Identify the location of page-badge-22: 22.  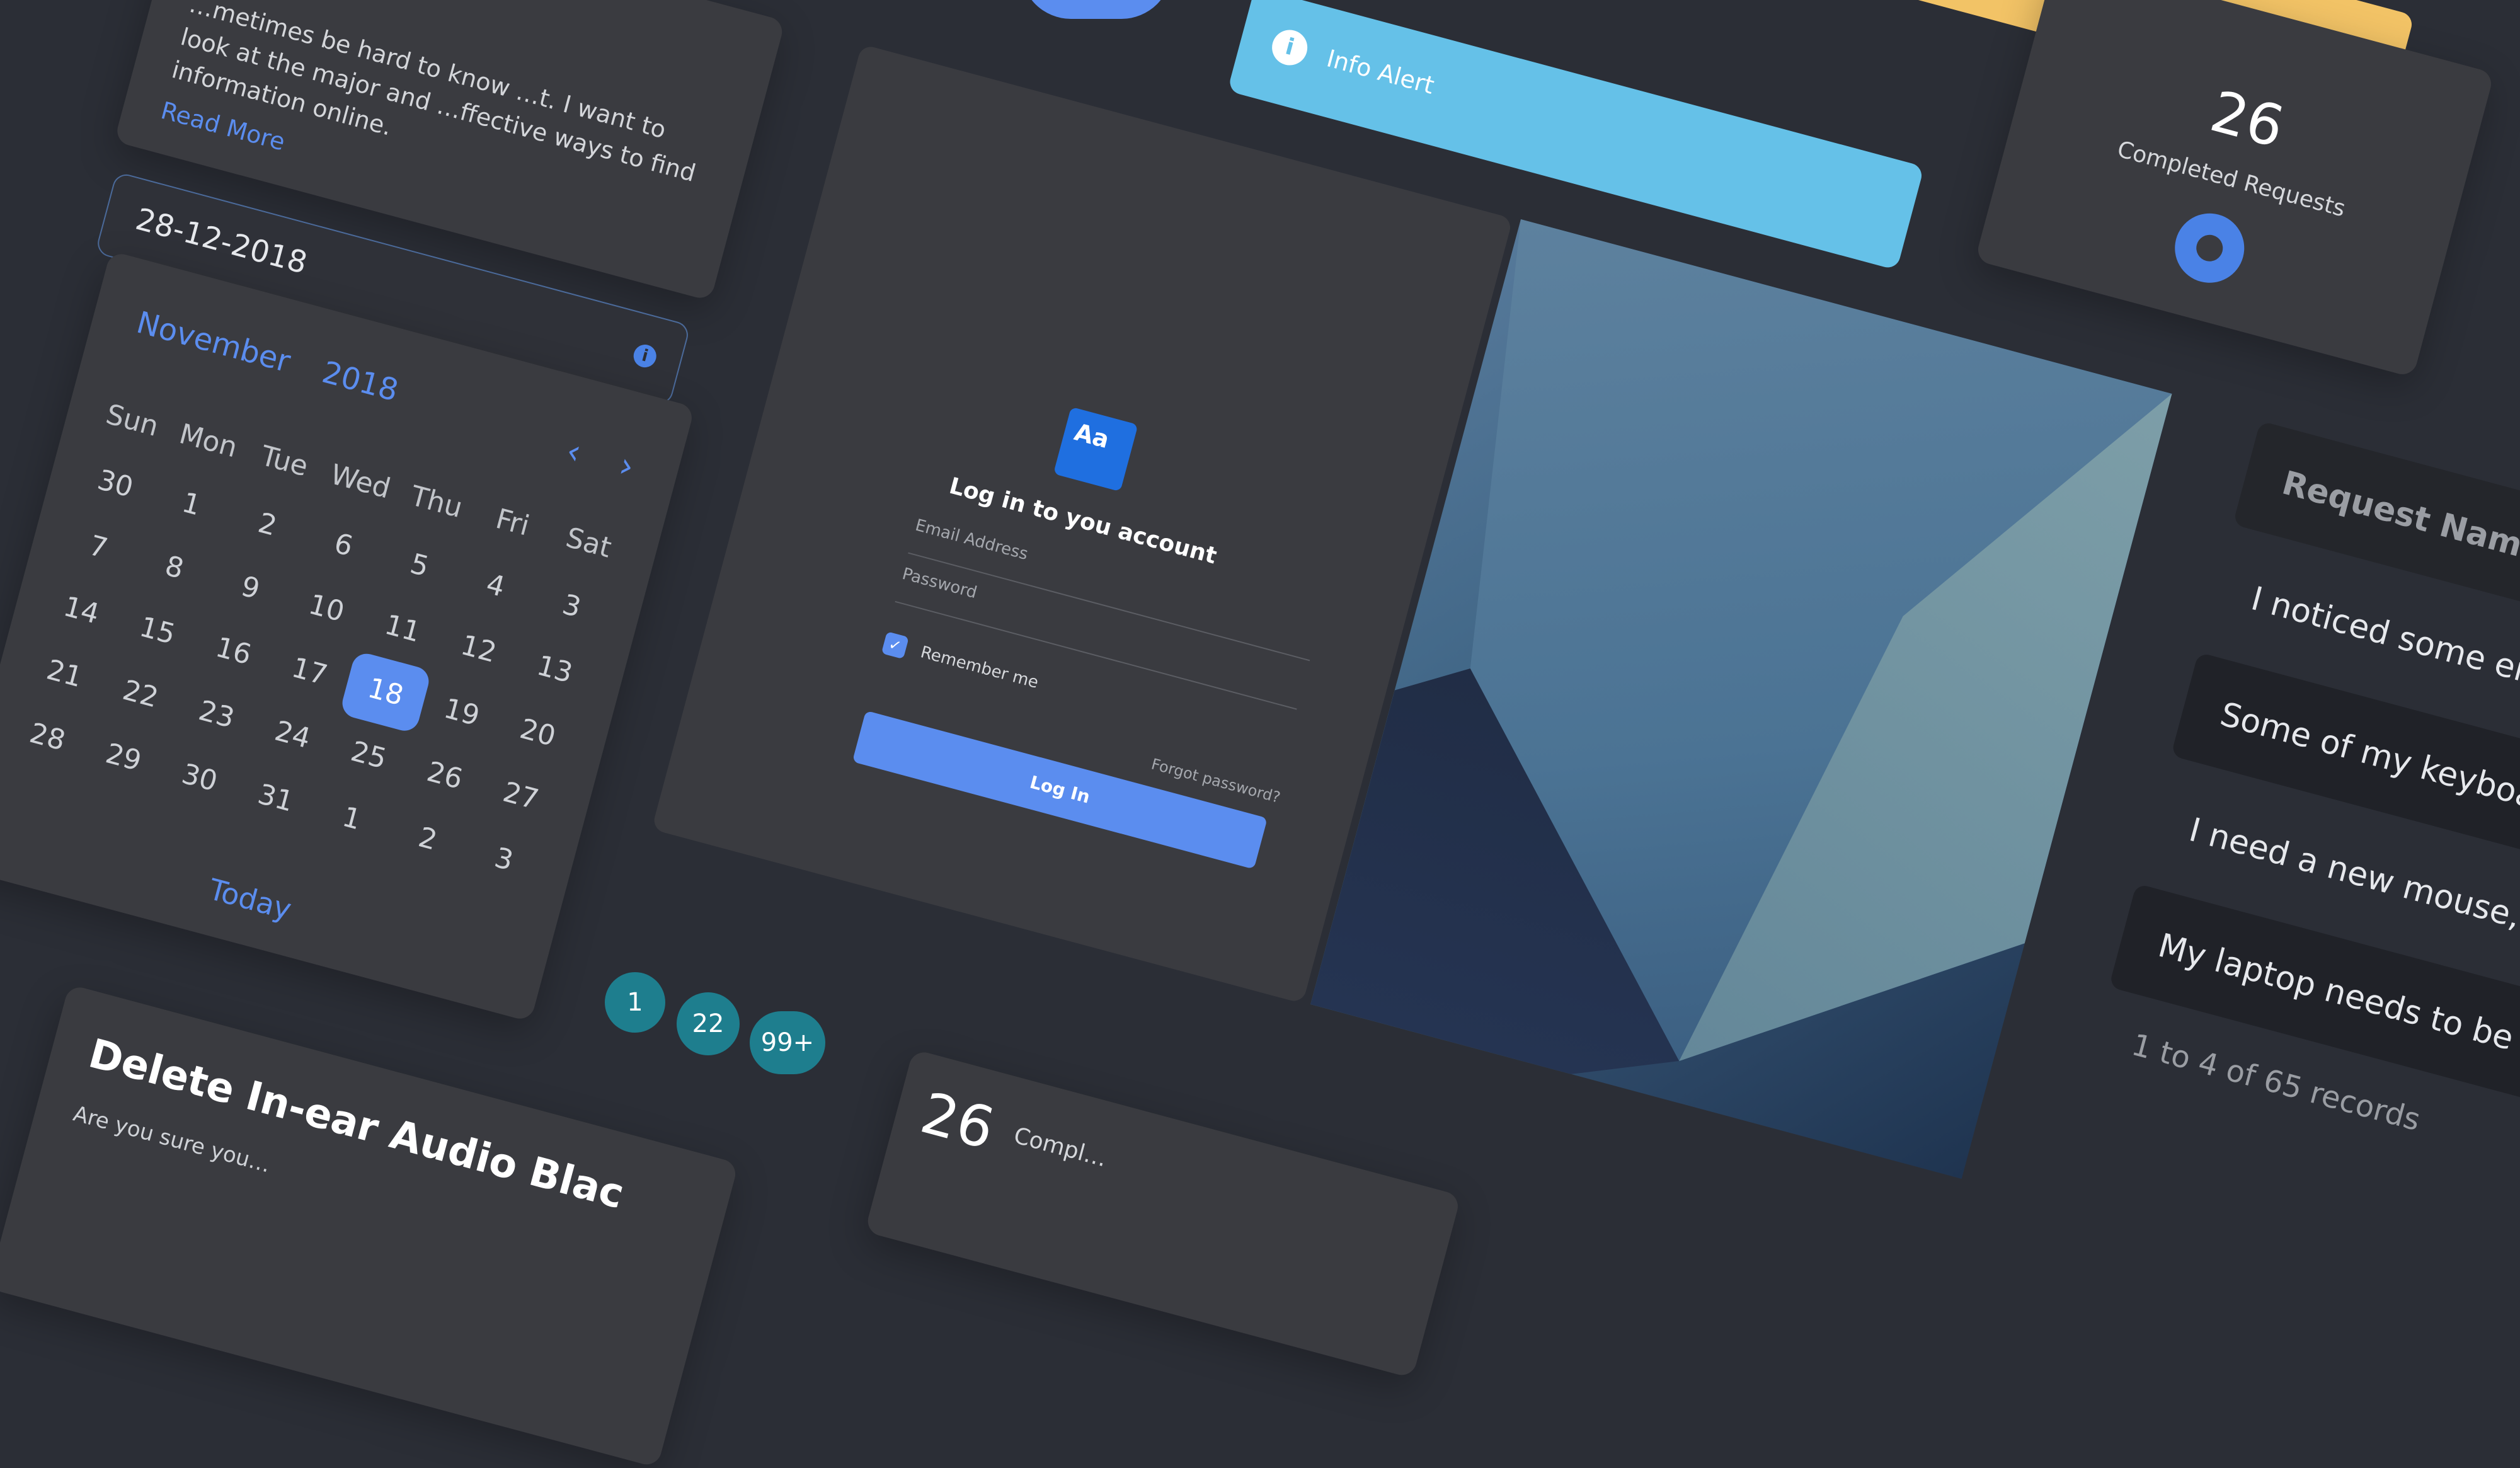
(708, 1023).